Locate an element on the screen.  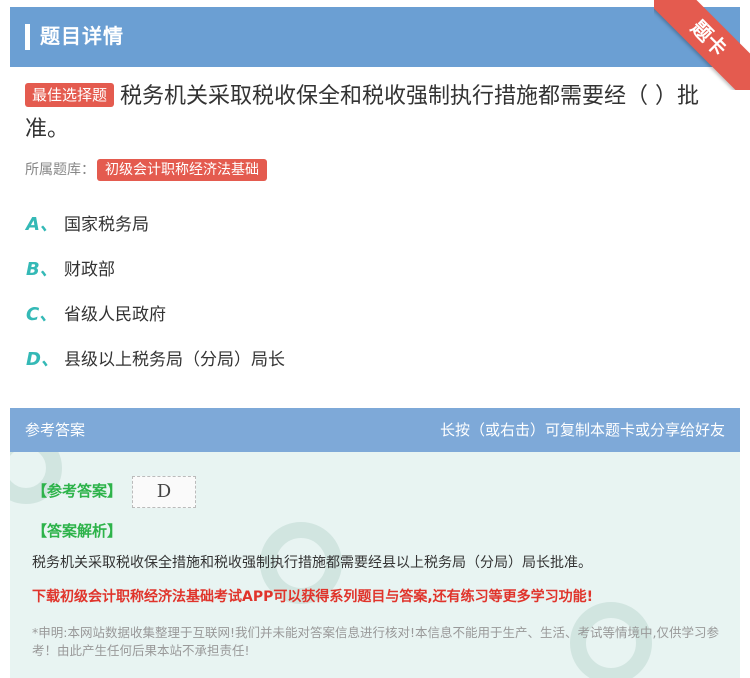
analysis-text: 税务机关采取税收保全措施和税收强制执行措施都需要经县以上税务局（分局）局长批准。 is located at coordinates (312, 563).